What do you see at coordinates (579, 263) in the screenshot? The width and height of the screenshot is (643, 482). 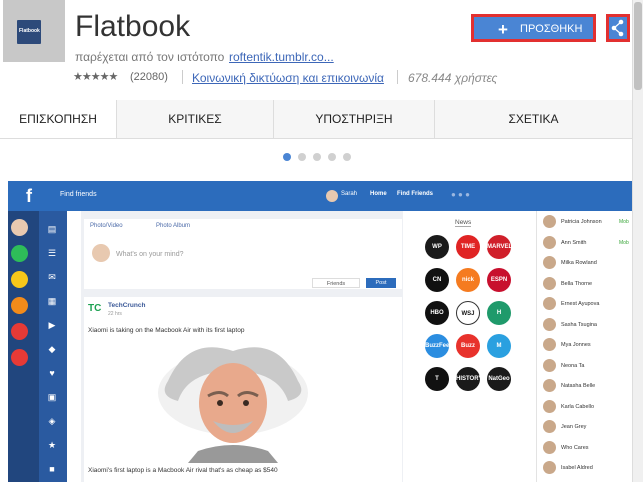 I see `friend-name: Milka Rowland` at bounding box center [579, 263].